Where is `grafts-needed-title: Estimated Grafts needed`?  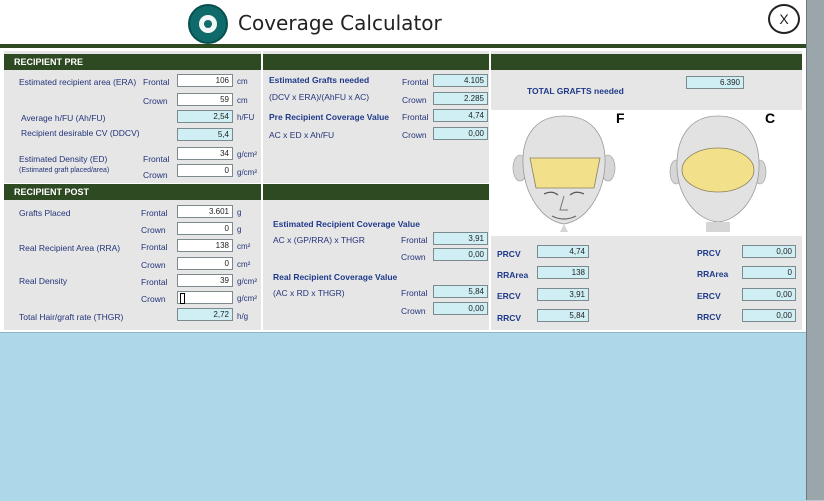
grafts-needed-title: Estimated Grafts needed is located at coordinates (319, 80).